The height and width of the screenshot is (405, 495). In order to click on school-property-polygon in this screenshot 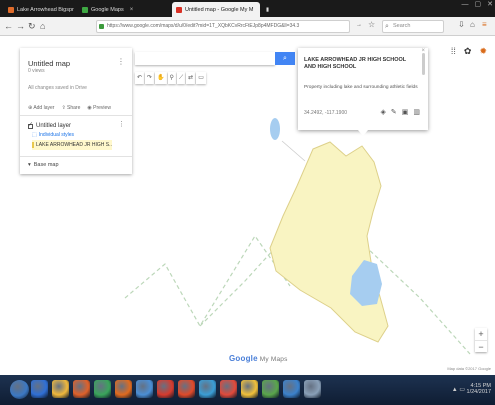, I will do `click(329, 242)`.